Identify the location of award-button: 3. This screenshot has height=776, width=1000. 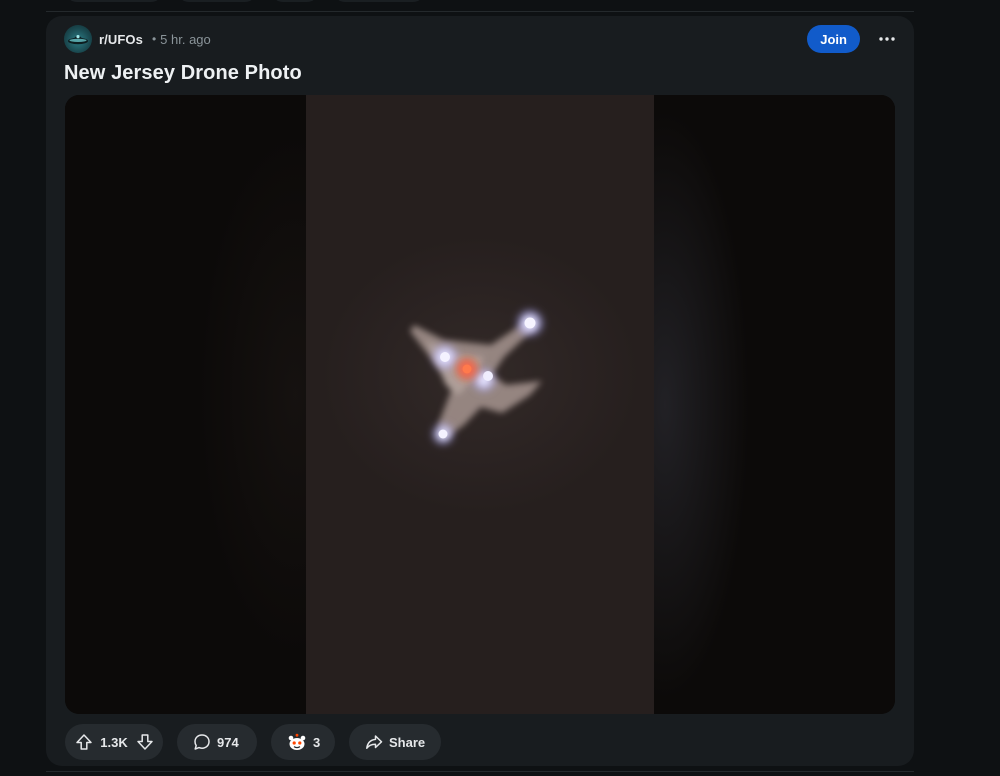
(303, 742).